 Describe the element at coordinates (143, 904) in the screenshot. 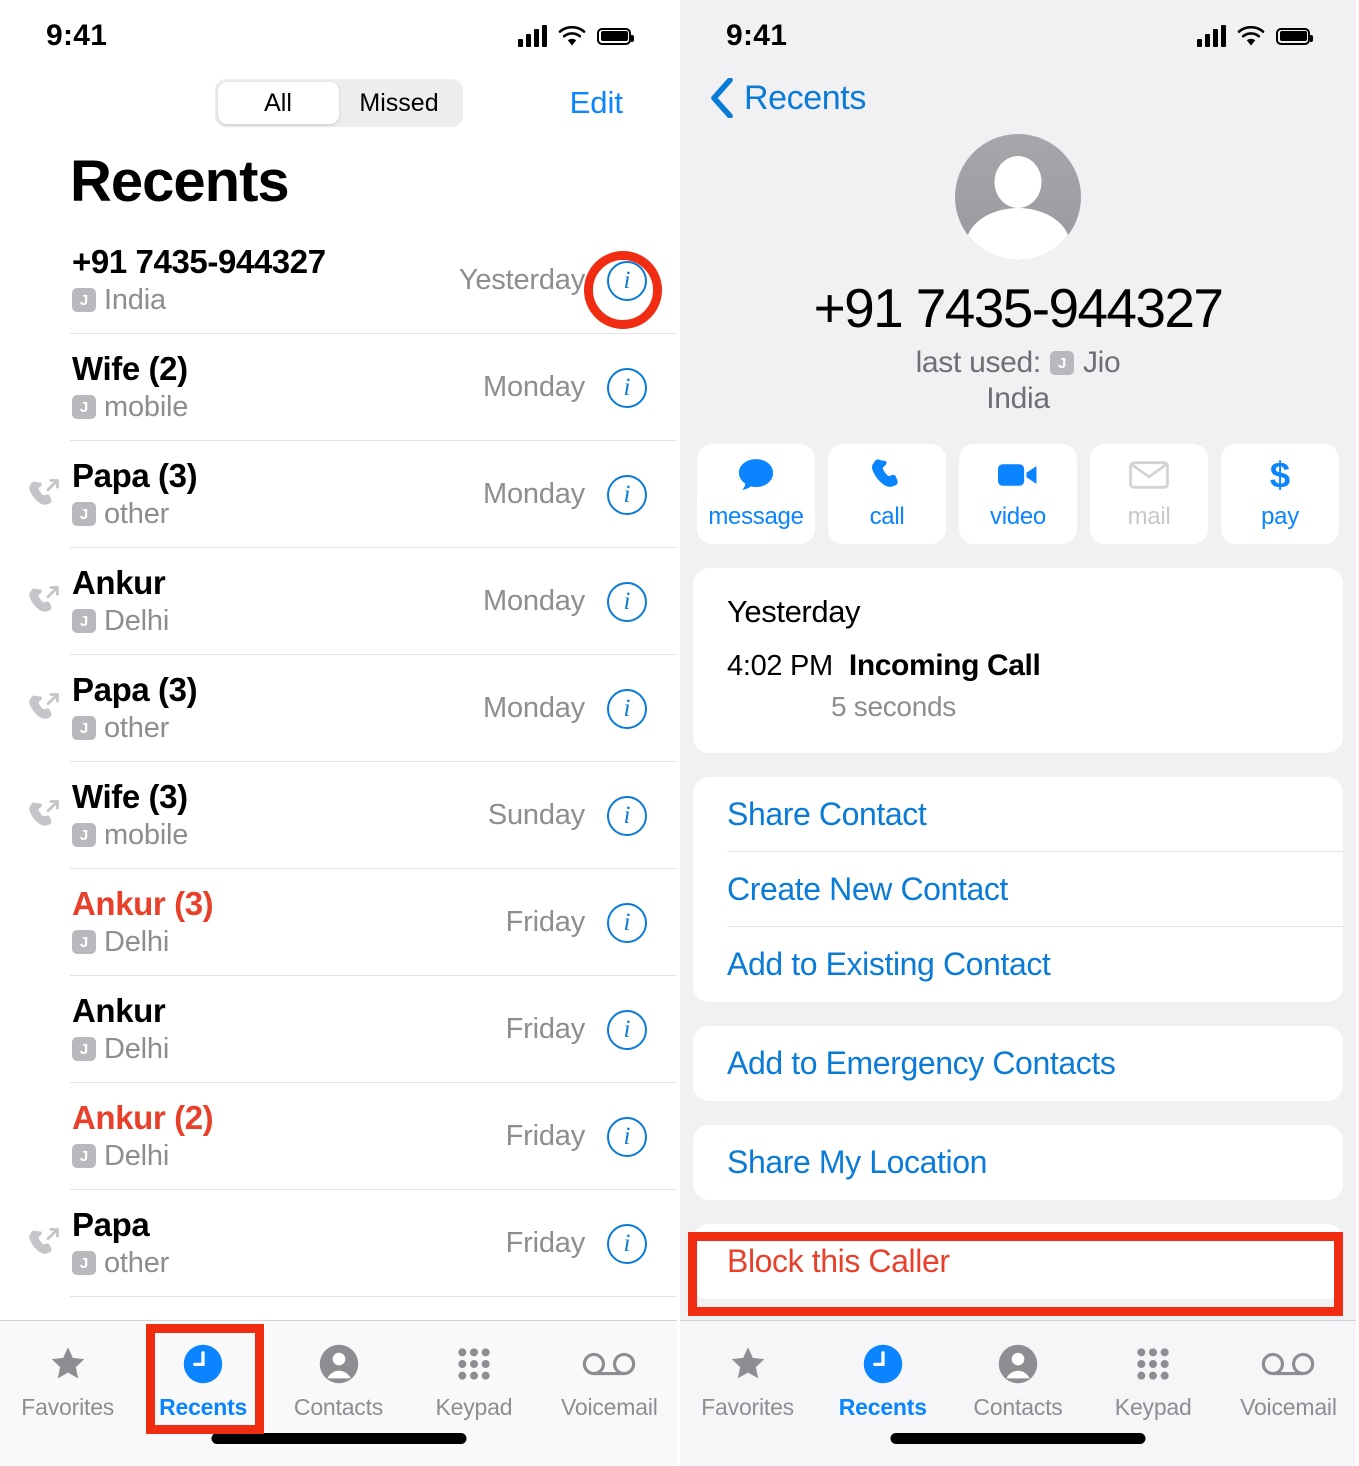

I see `call-item-name: Ankur (3)` at that location.